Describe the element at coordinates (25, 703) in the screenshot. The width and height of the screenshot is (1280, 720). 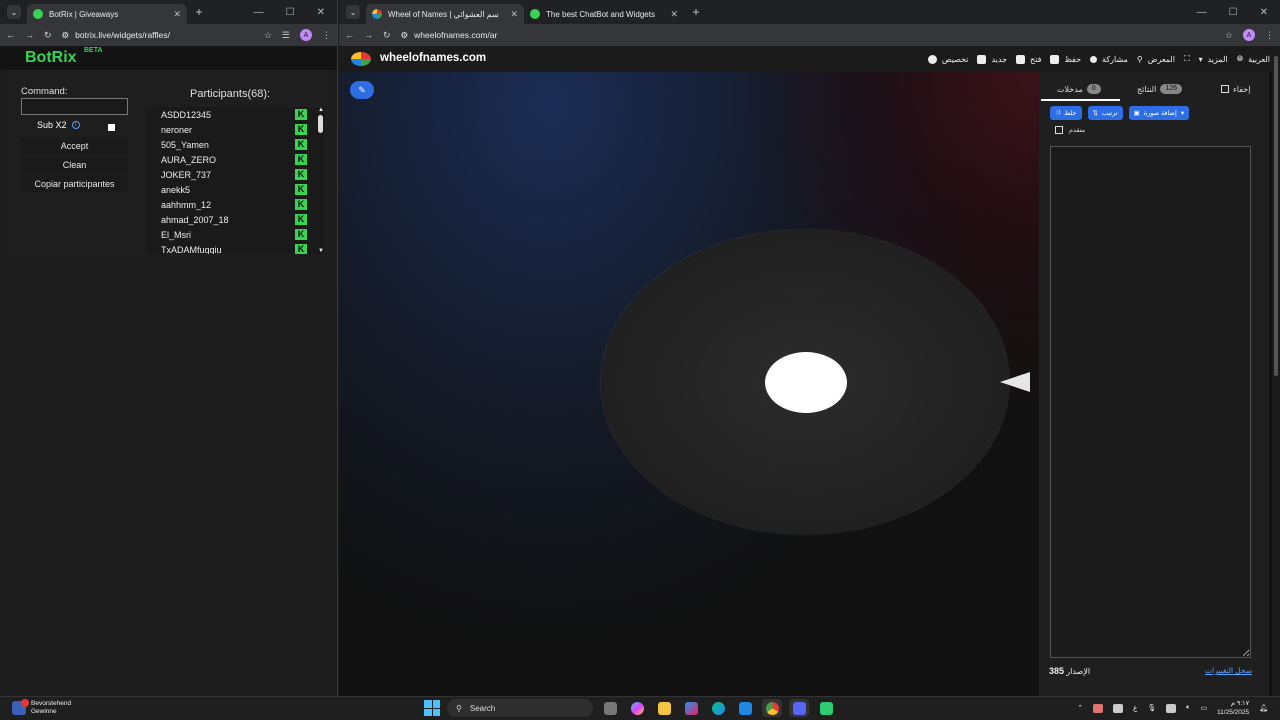
I see `notification-dot` at that location.